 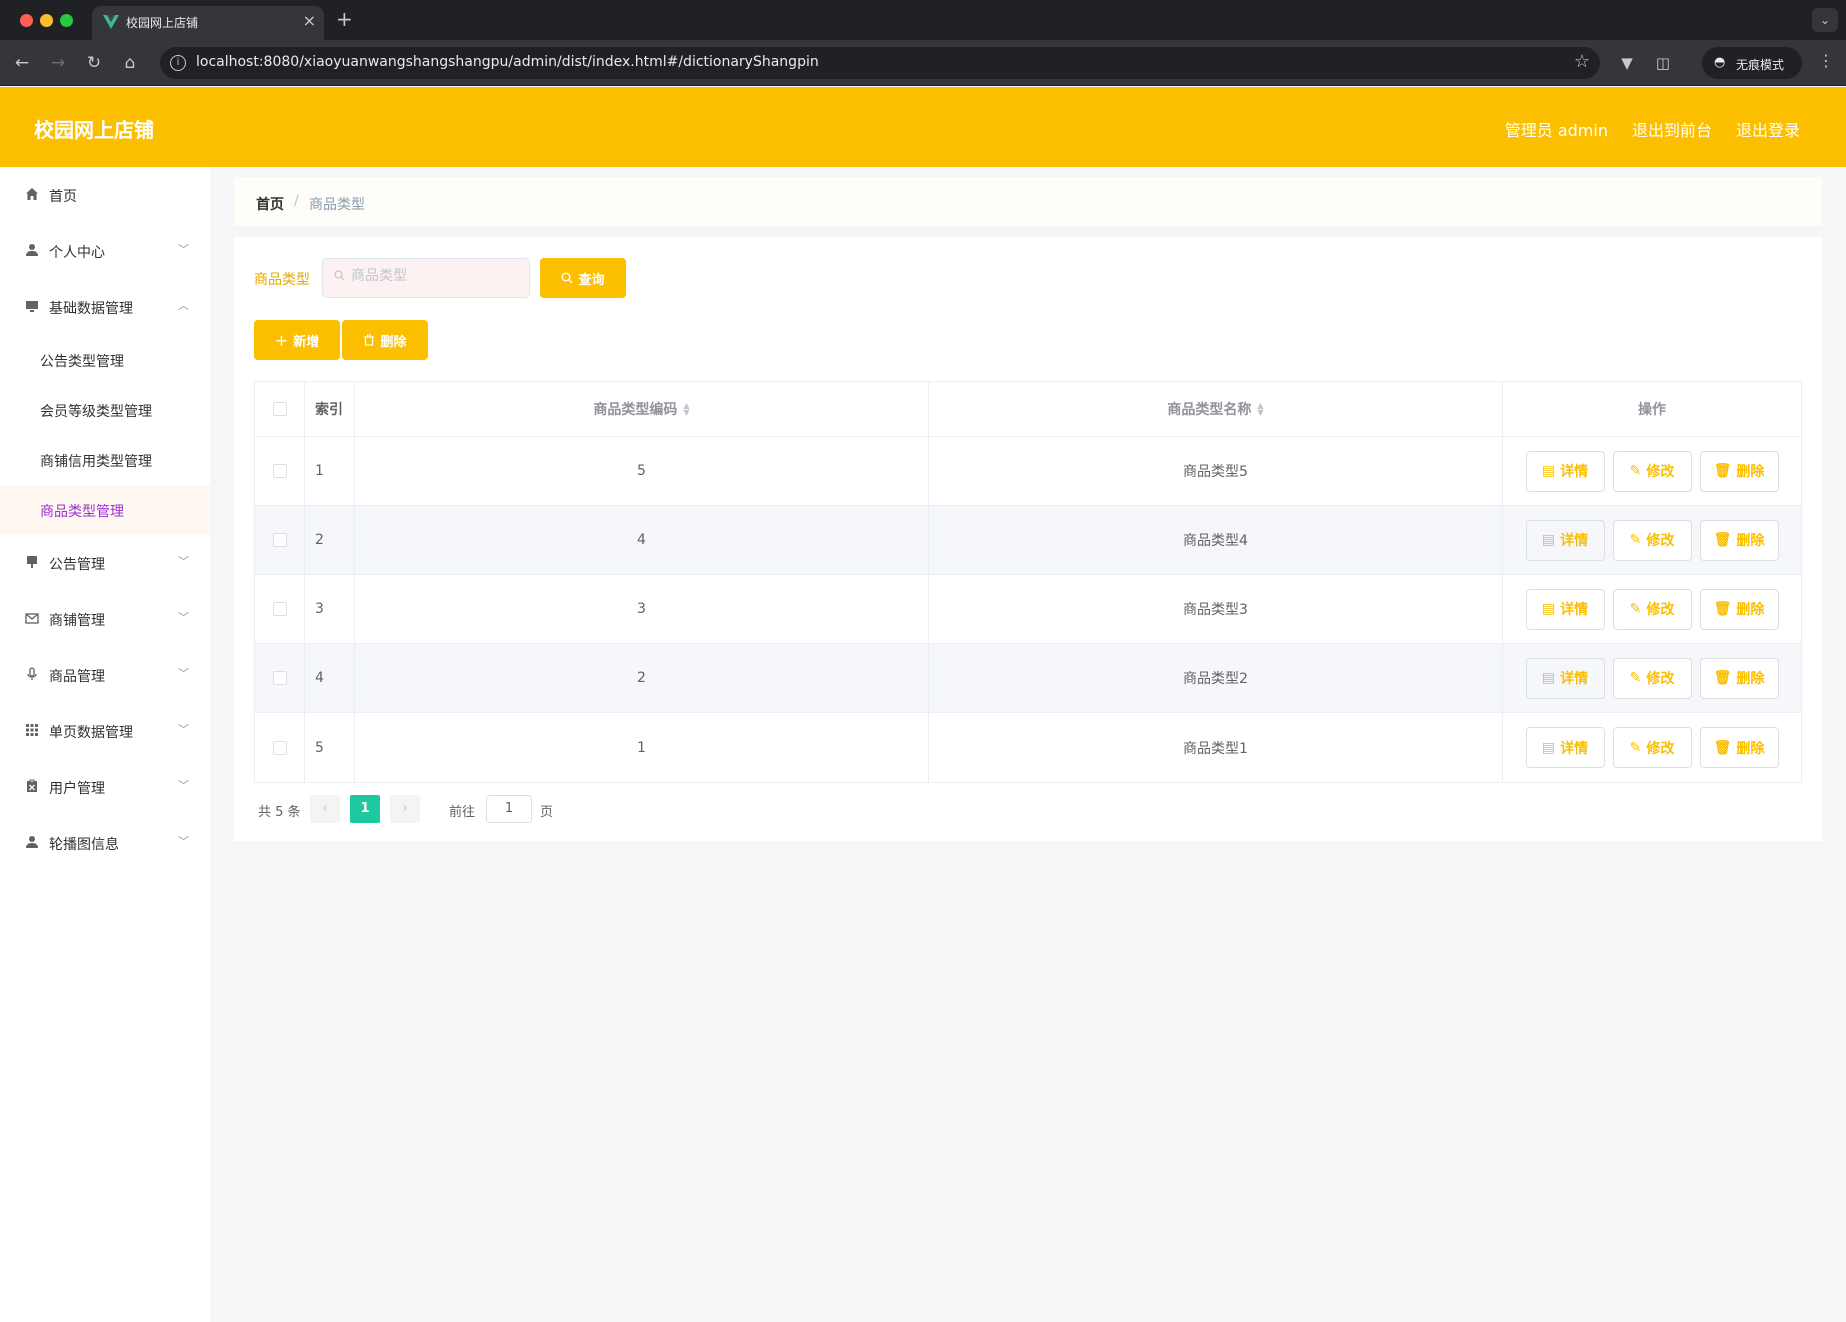 I want to click on extensions-icon: ◫, so click(x=1663, y=63).